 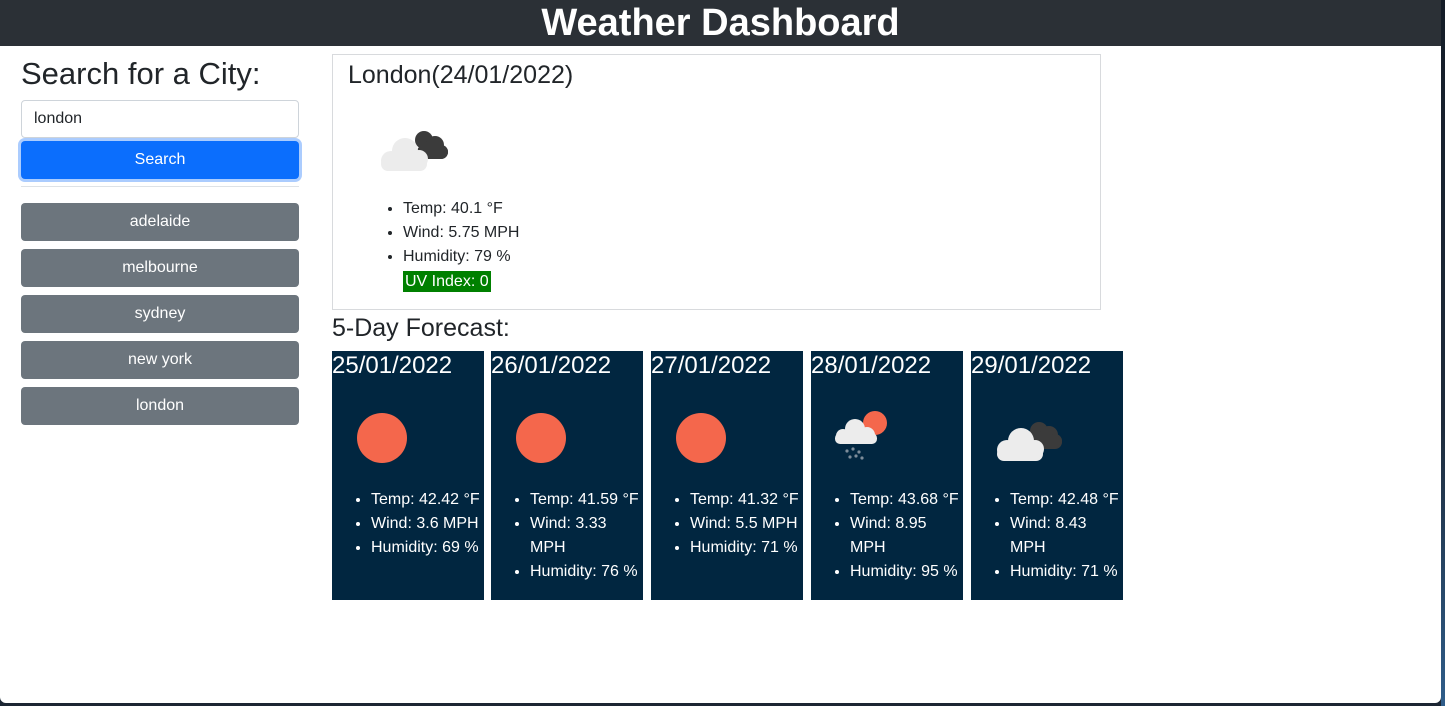 What do you see at coordinates (711, 365) in the screenshot?
I see `forecast-date: 27/01/2022` at bounding box center [711, 365].